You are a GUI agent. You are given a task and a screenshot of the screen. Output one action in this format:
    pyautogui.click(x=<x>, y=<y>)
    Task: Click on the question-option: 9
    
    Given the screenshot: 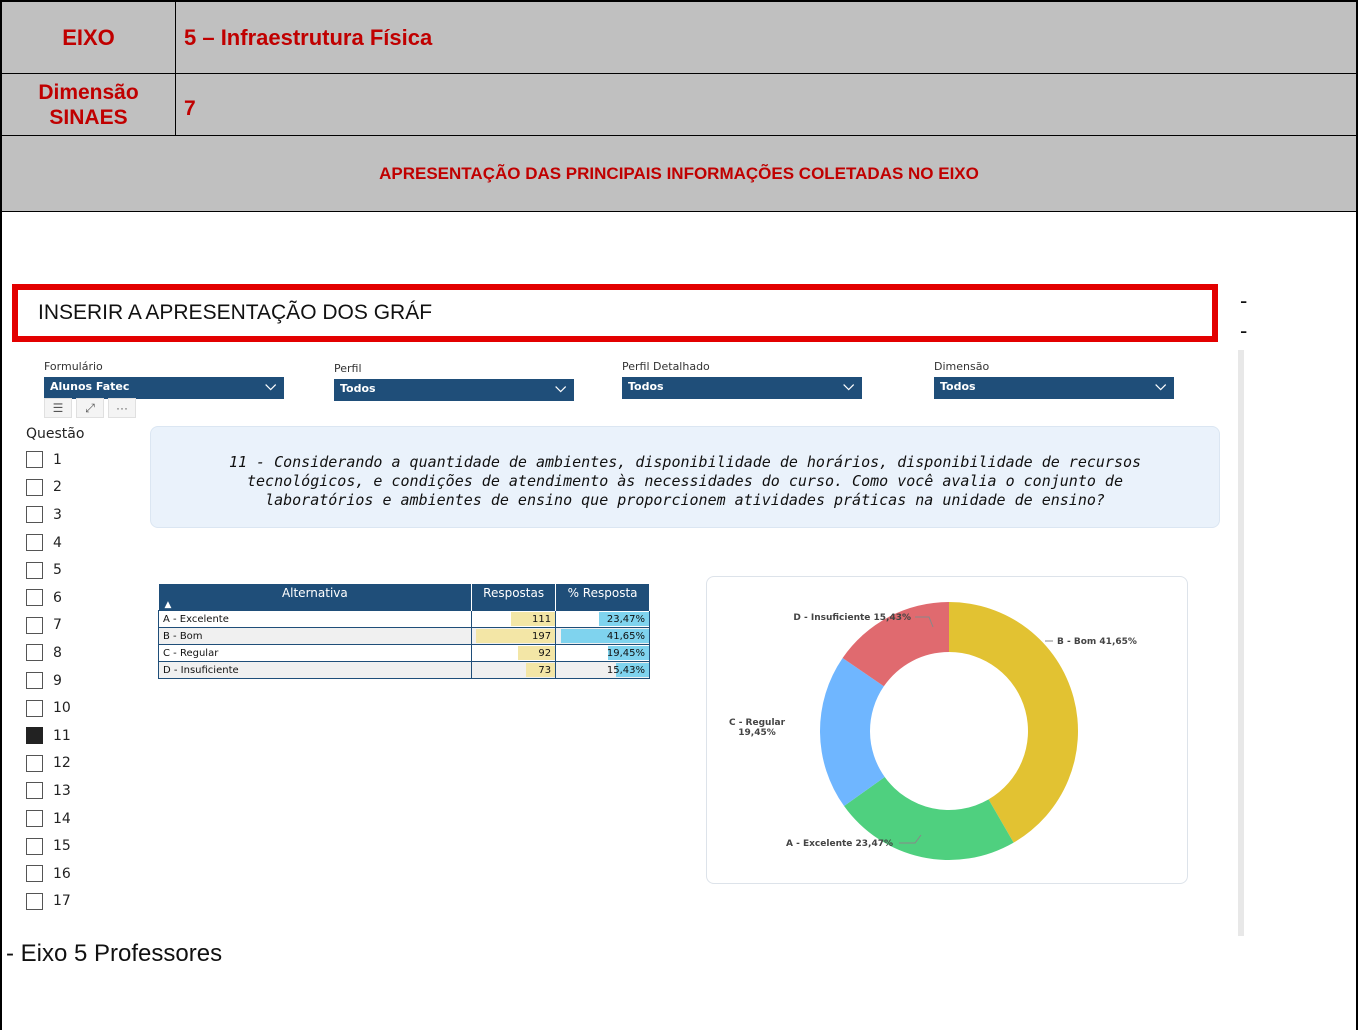 What is the action you would take?
    pyautogui.click(x=48, y=681)
    